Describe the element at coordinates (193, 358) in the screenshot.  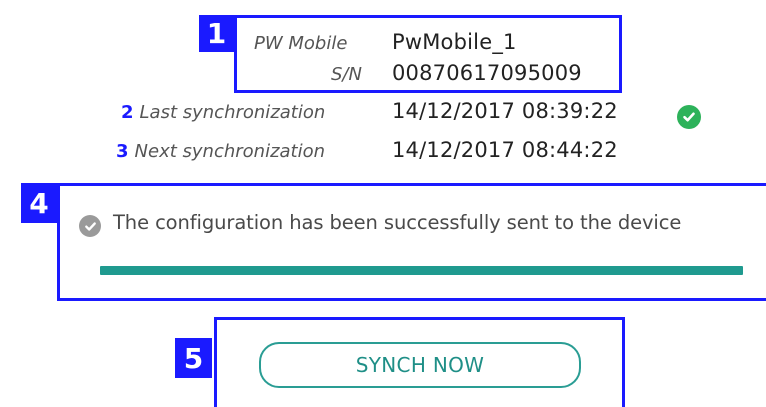
I see `callout-number-5: 5` at that location.